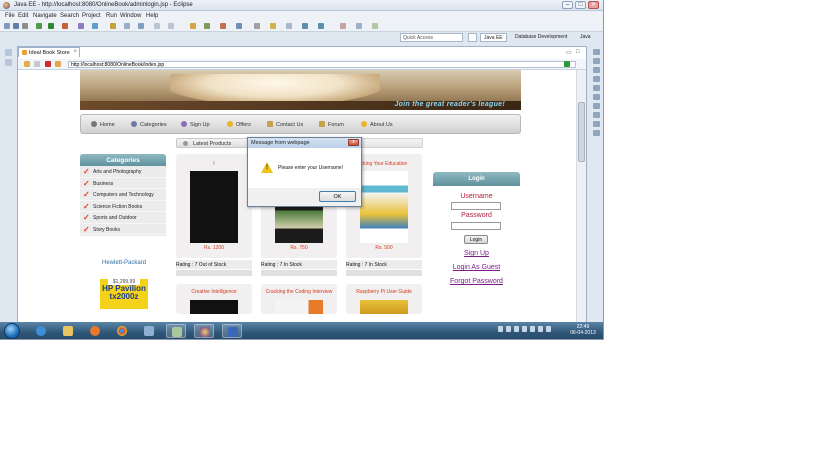 The width and height of the screenshot is (819, 460). Describe the element at coordinates (581, 196) in the screenshot. I see `vertical-scrollbar` at that location.